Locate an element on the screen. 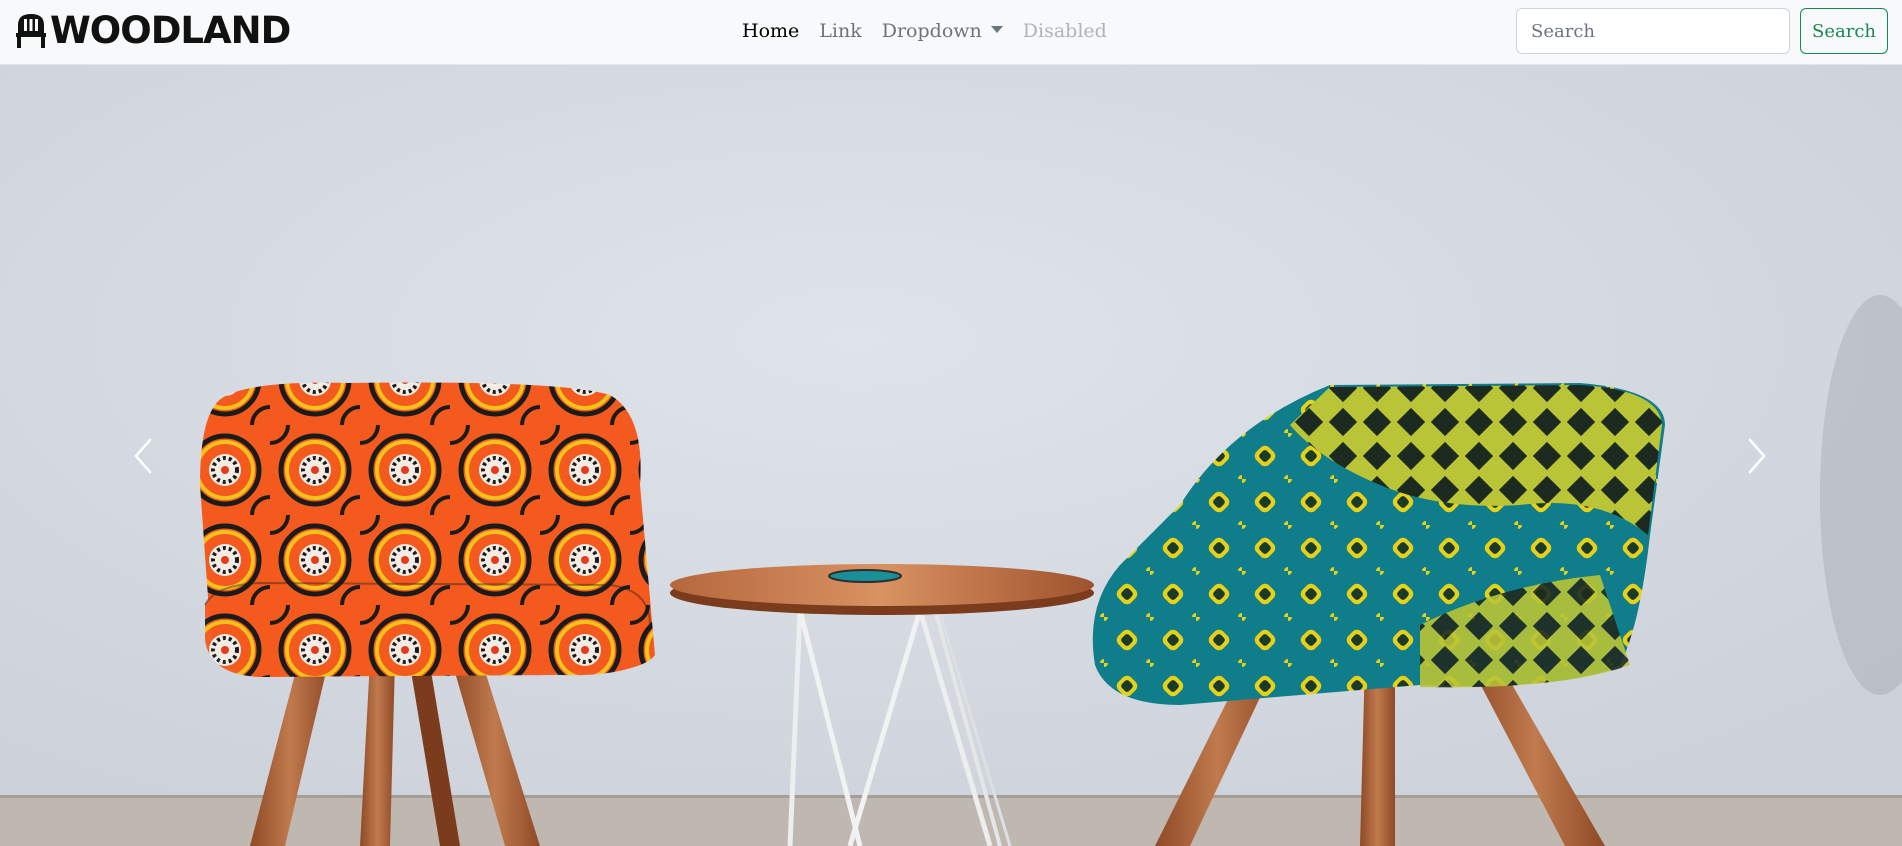  nav-link-disabled: Disabled is located at coordinates (1064, 31).